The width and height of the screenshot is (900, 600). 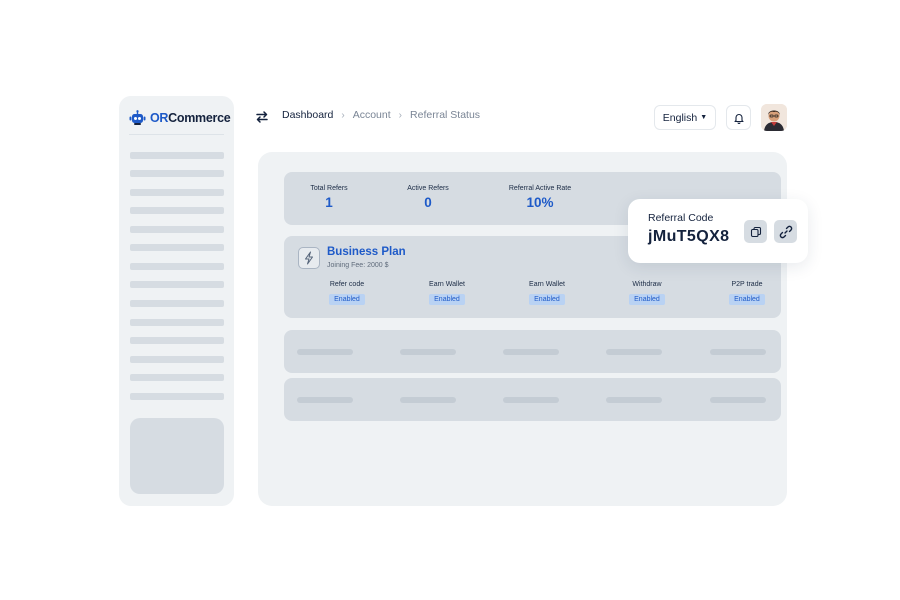 What do you see at coordinates (680, 117) in the screenshot?
I see `language-label: English` at bounding box center [680, 117].